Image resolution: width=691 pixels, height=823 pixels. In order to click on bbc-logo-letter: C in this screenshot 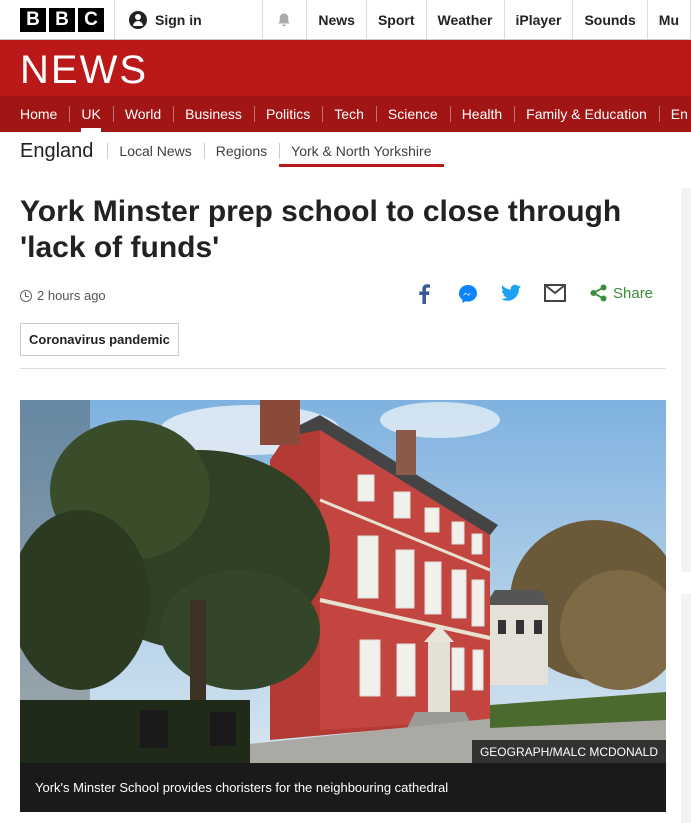, I will do `click(91, 19)`.